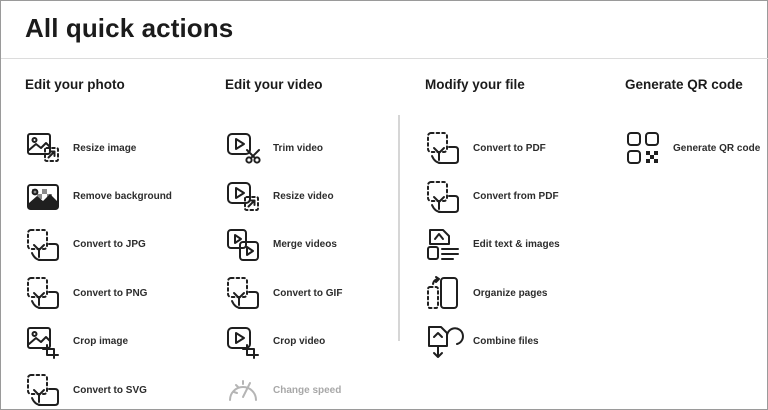 The image size is (768, 410). I want to click on action-label: Organize pages, so click(510, 293).